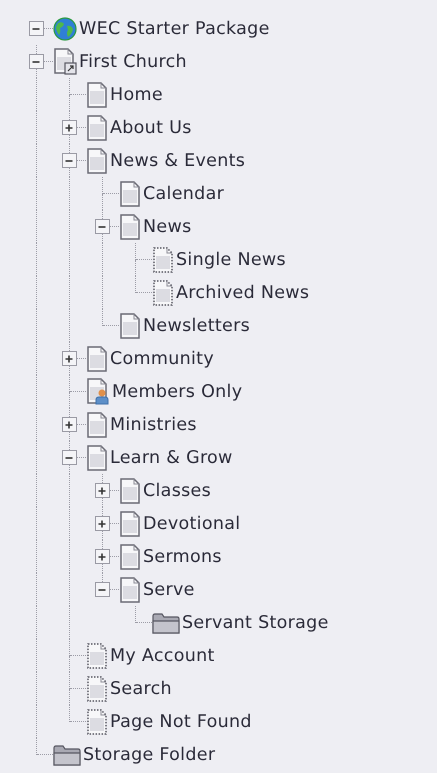  What do you see at coordinates (191, 524) in the screenshot?
I see `tree-item-label: Devotional` at bounding box center [191, 524].